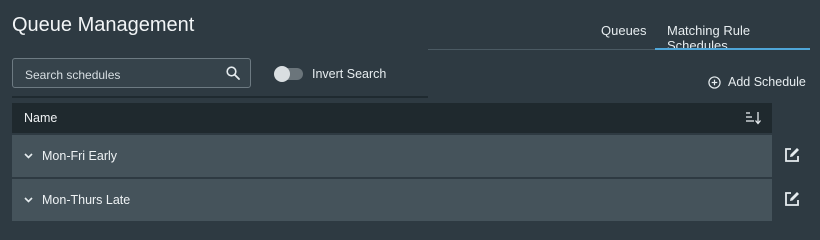  What do you see at coordinates (120, 75) in the screenshot?
I see `search-input` at bounding box center [120, 75].